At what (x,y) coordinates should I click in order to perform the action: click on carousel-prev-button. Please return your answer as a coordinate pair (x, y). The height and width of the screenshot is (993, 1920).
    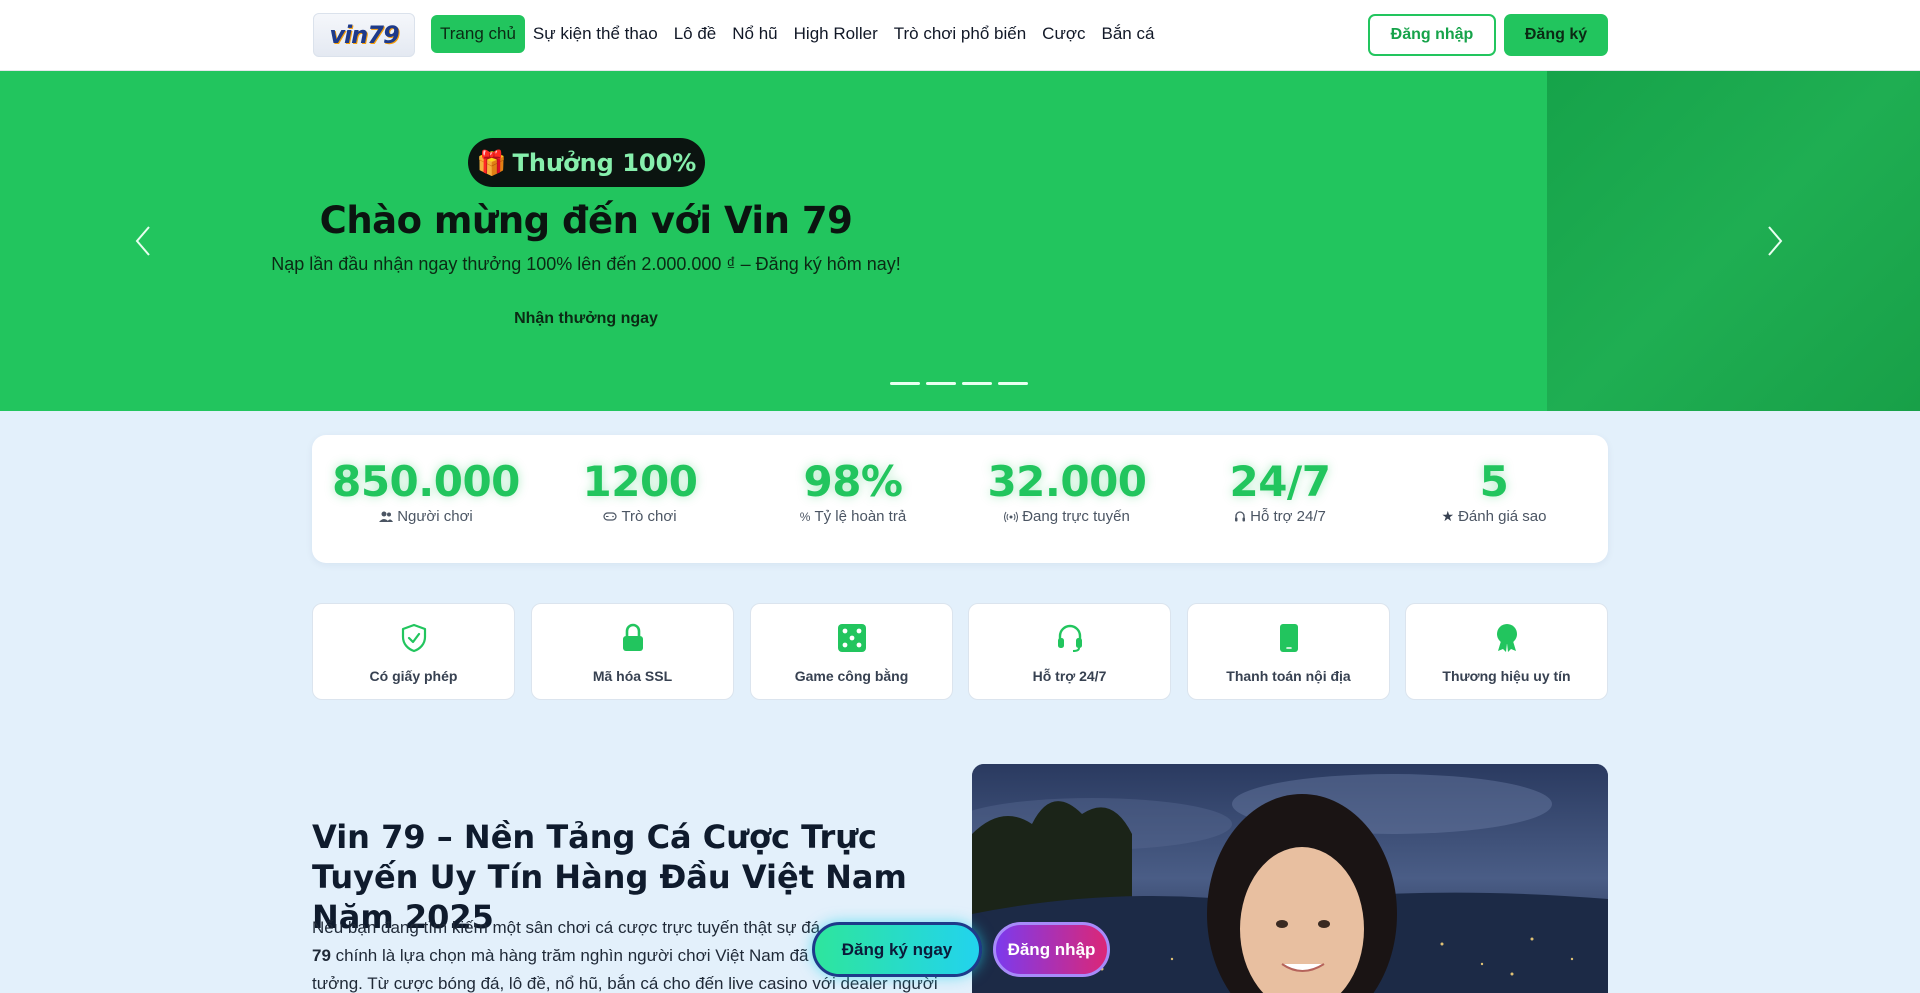
    Looking at the image, I should click on (143, 241).